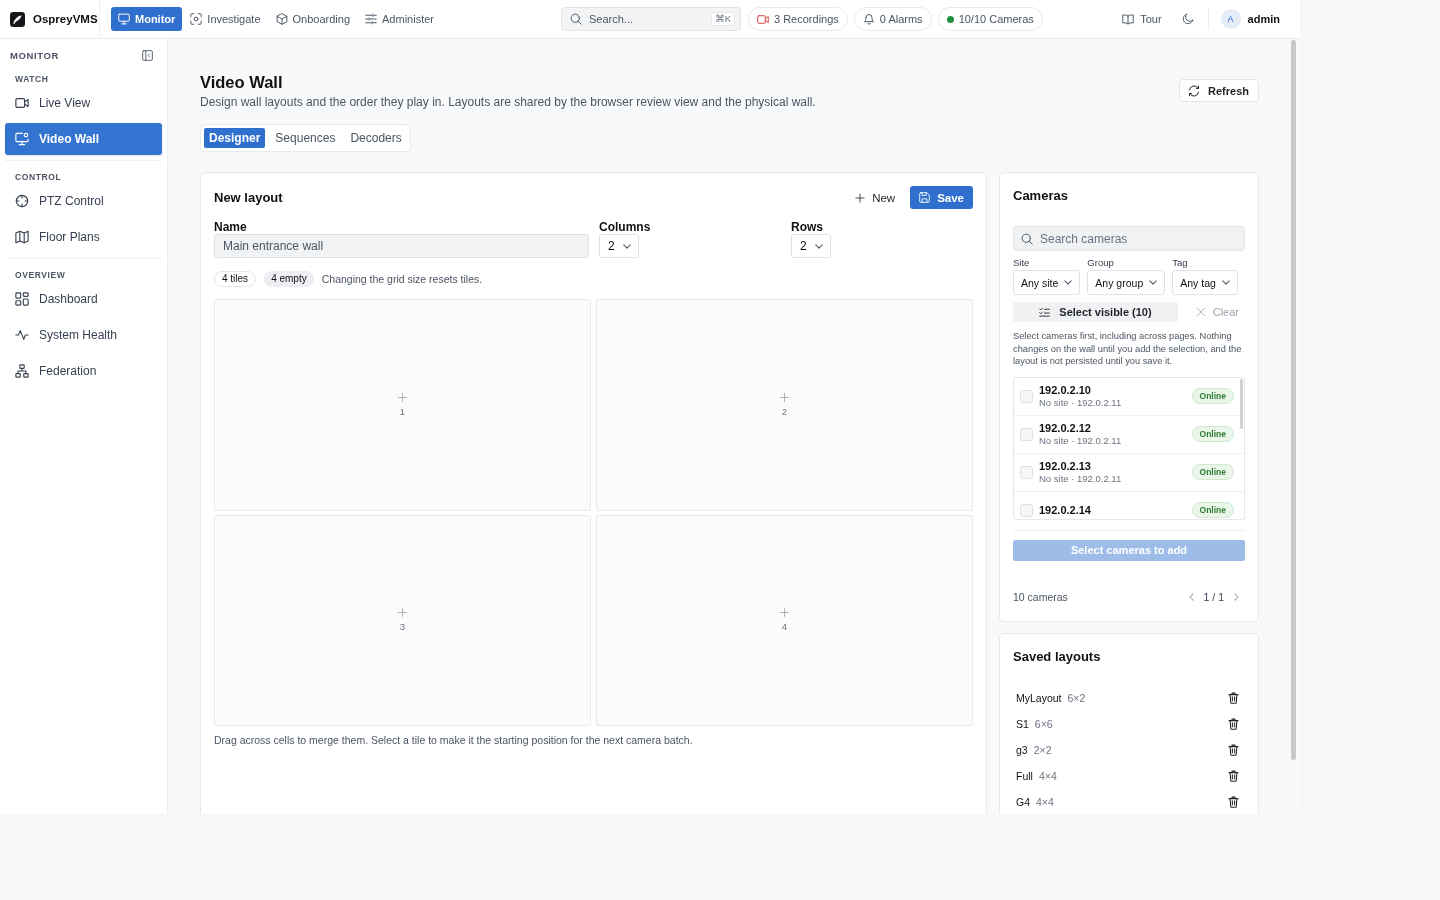  Describe the element at coordinates (196, 19) in the screenshot. I see `scan-icon` at that location.